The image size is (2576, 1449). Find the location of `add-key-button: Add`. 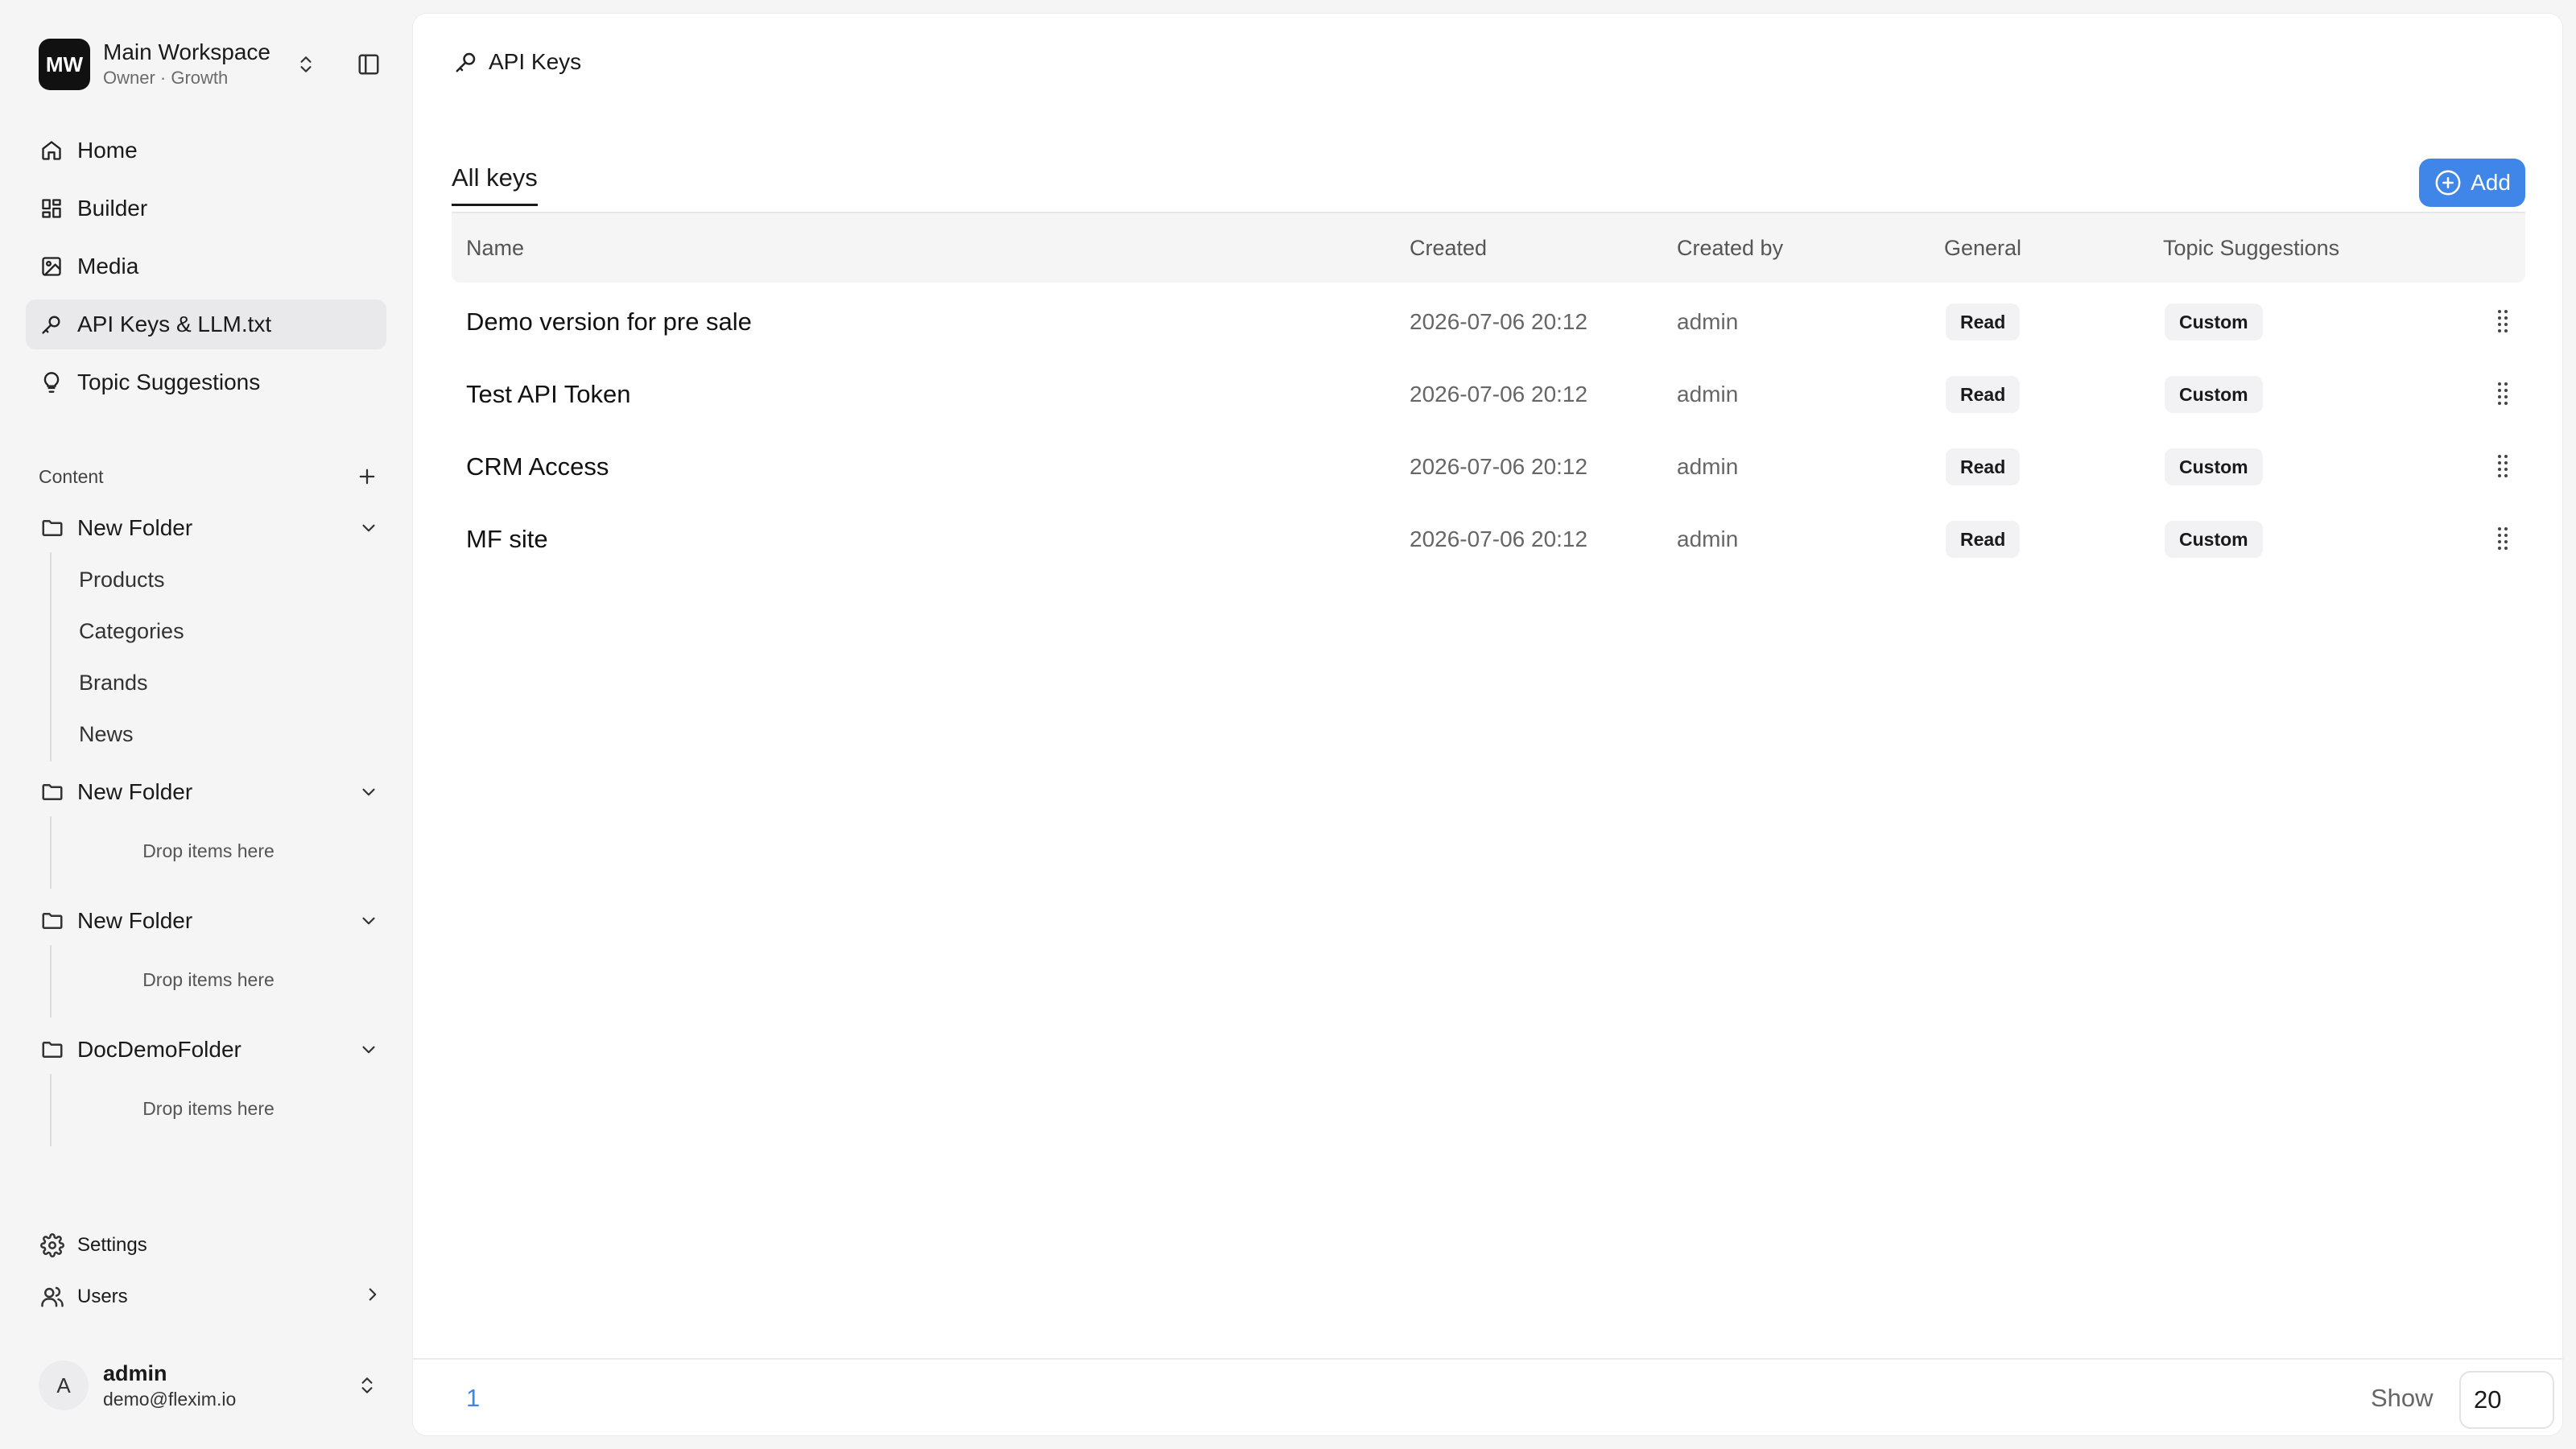

add-key-button: Add is located at coordinates (2472, 183).